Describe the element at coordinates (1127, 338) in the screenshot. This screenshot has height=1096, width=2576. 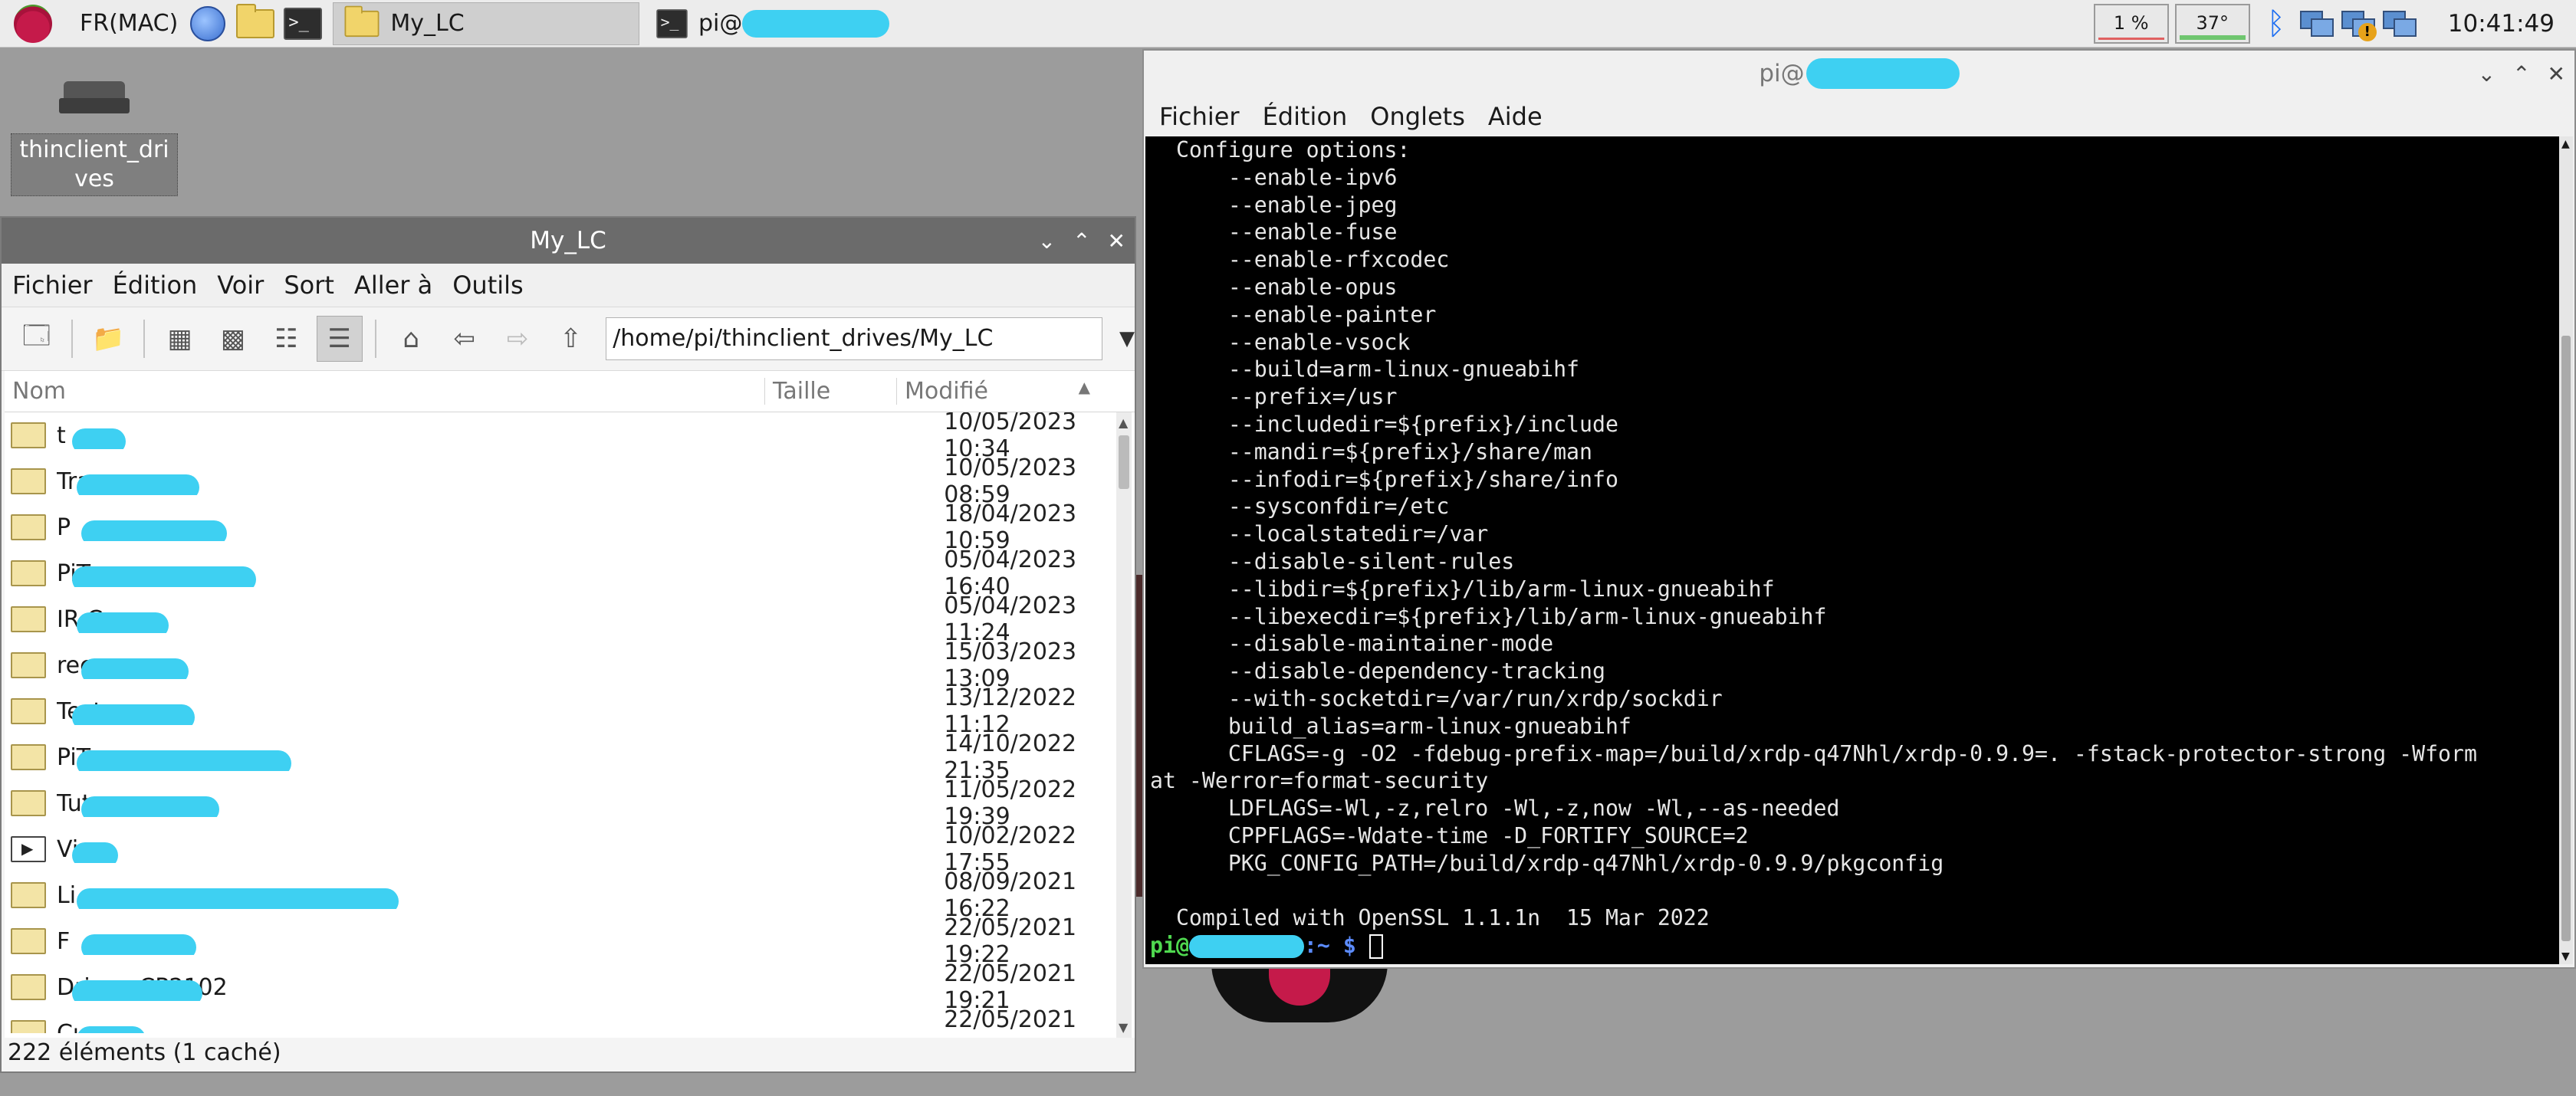
I see `chevron-down-icon: ▼` at that location.